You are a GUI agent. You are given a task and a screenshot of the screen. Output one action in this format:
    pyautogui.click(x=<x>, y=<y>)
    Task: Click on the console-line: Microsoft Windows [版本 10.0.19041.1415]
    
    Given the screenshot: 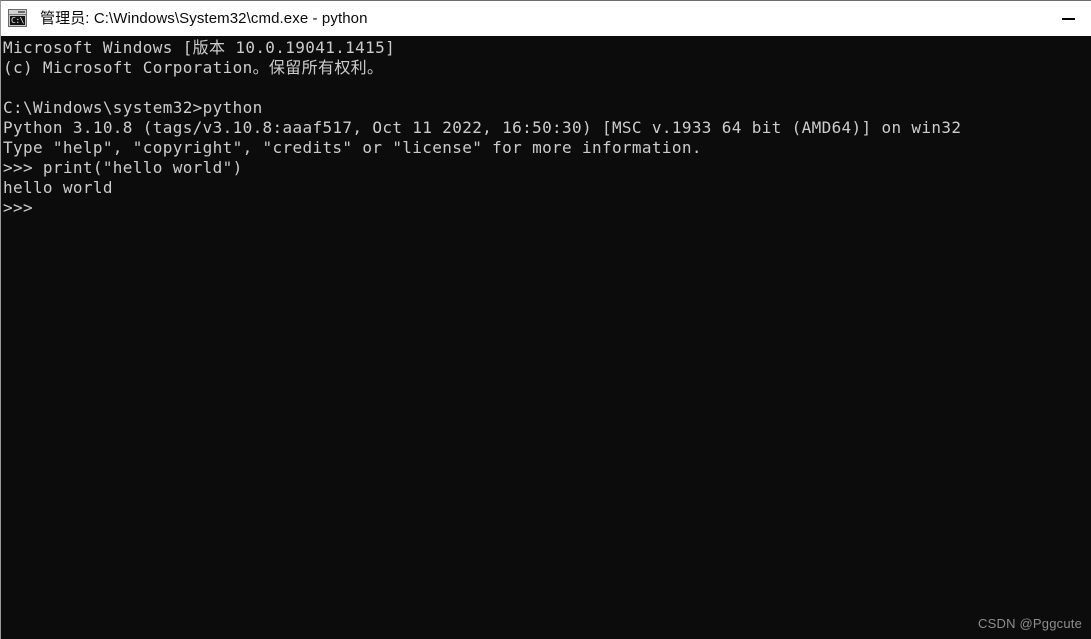 What is the action you would take?
    pyautogui.click(x=199, y=47)
    